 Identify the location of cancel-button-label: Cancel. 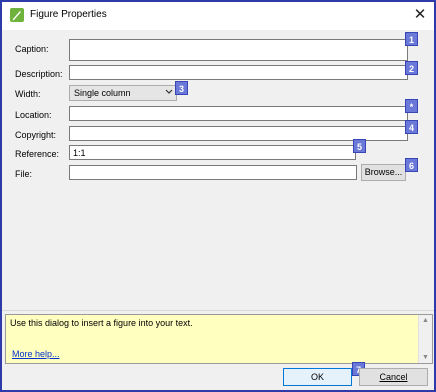
(393, 377).